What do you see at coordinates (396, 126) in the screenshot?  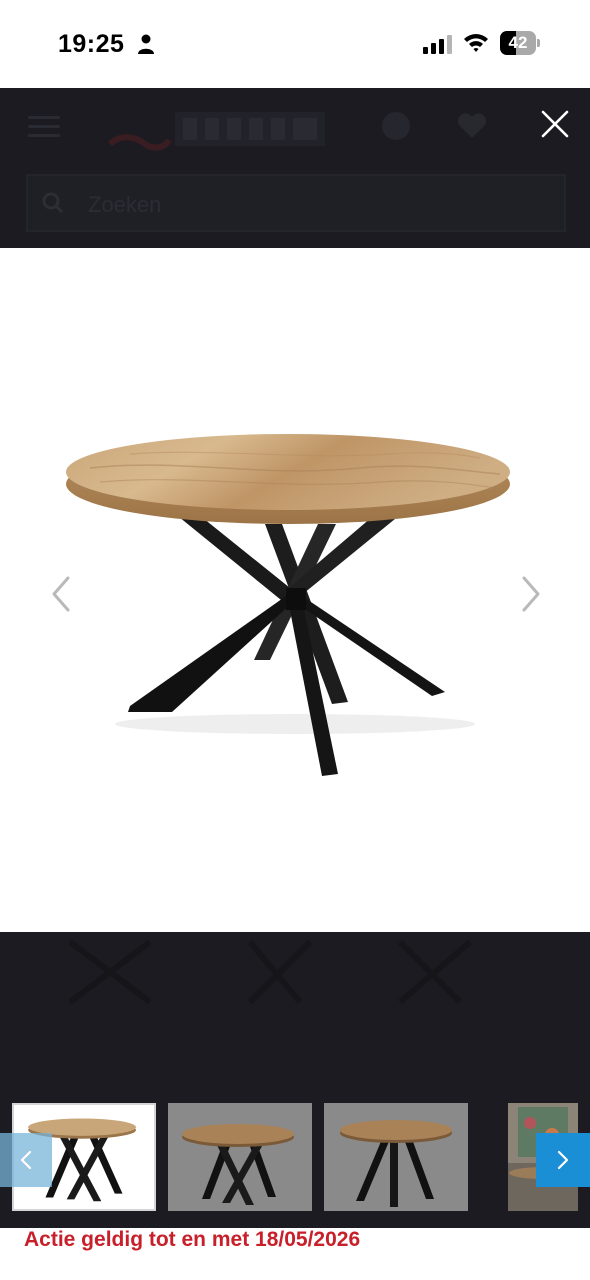 I see `user-icon` at bounding box center [396, 126].